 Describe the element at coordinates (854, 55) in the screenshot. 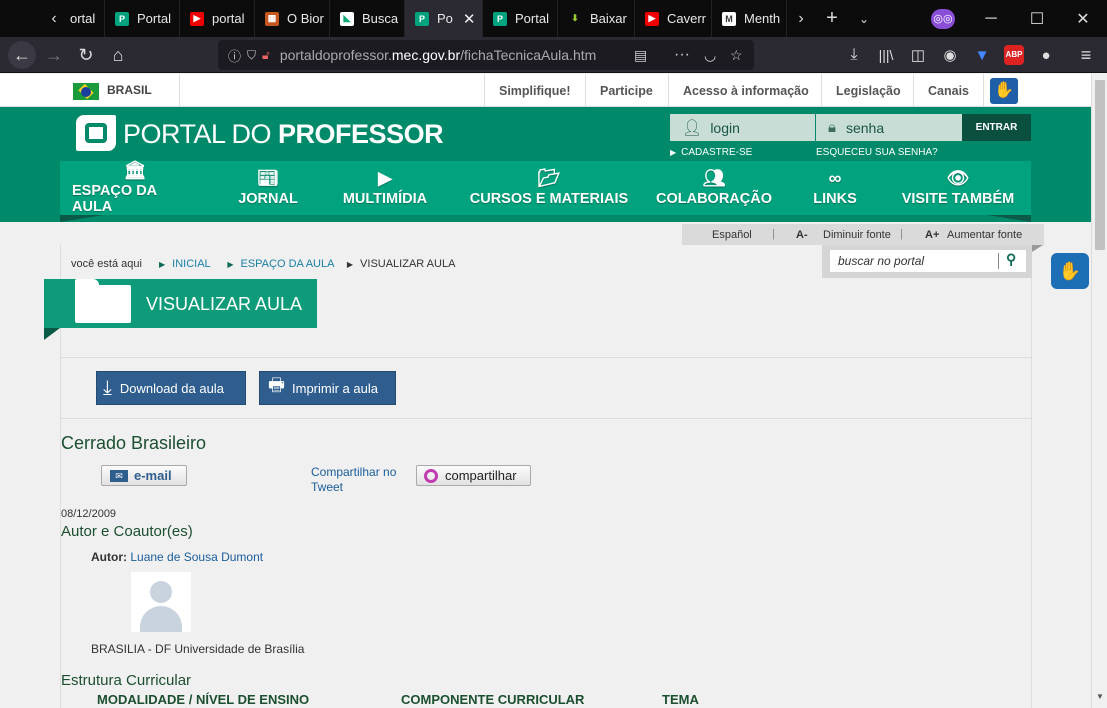

I see `downloads-icon: ⤓` at that location.